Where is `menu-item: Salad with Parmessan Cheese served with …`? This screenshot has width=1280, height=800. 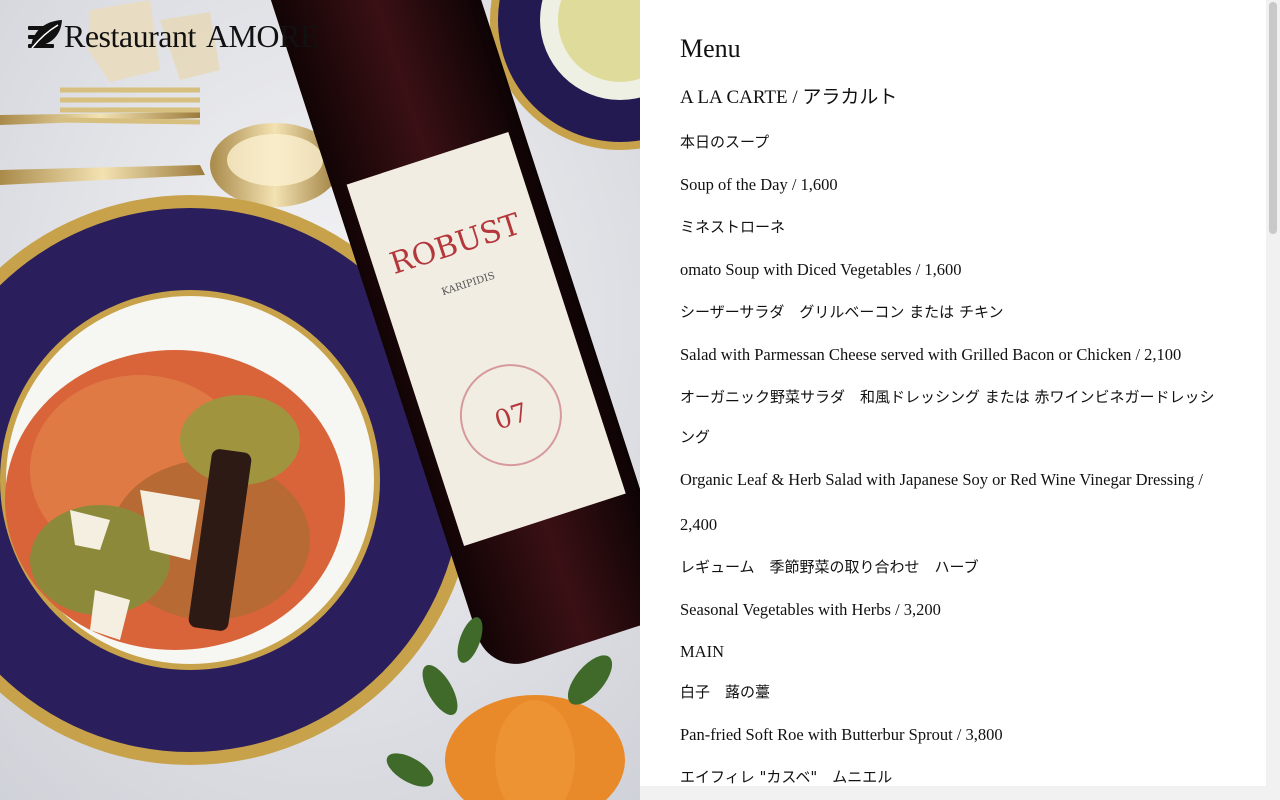 menu-item: Salad with Parmessan Cheese served with … is located at coordinates (931, 354).